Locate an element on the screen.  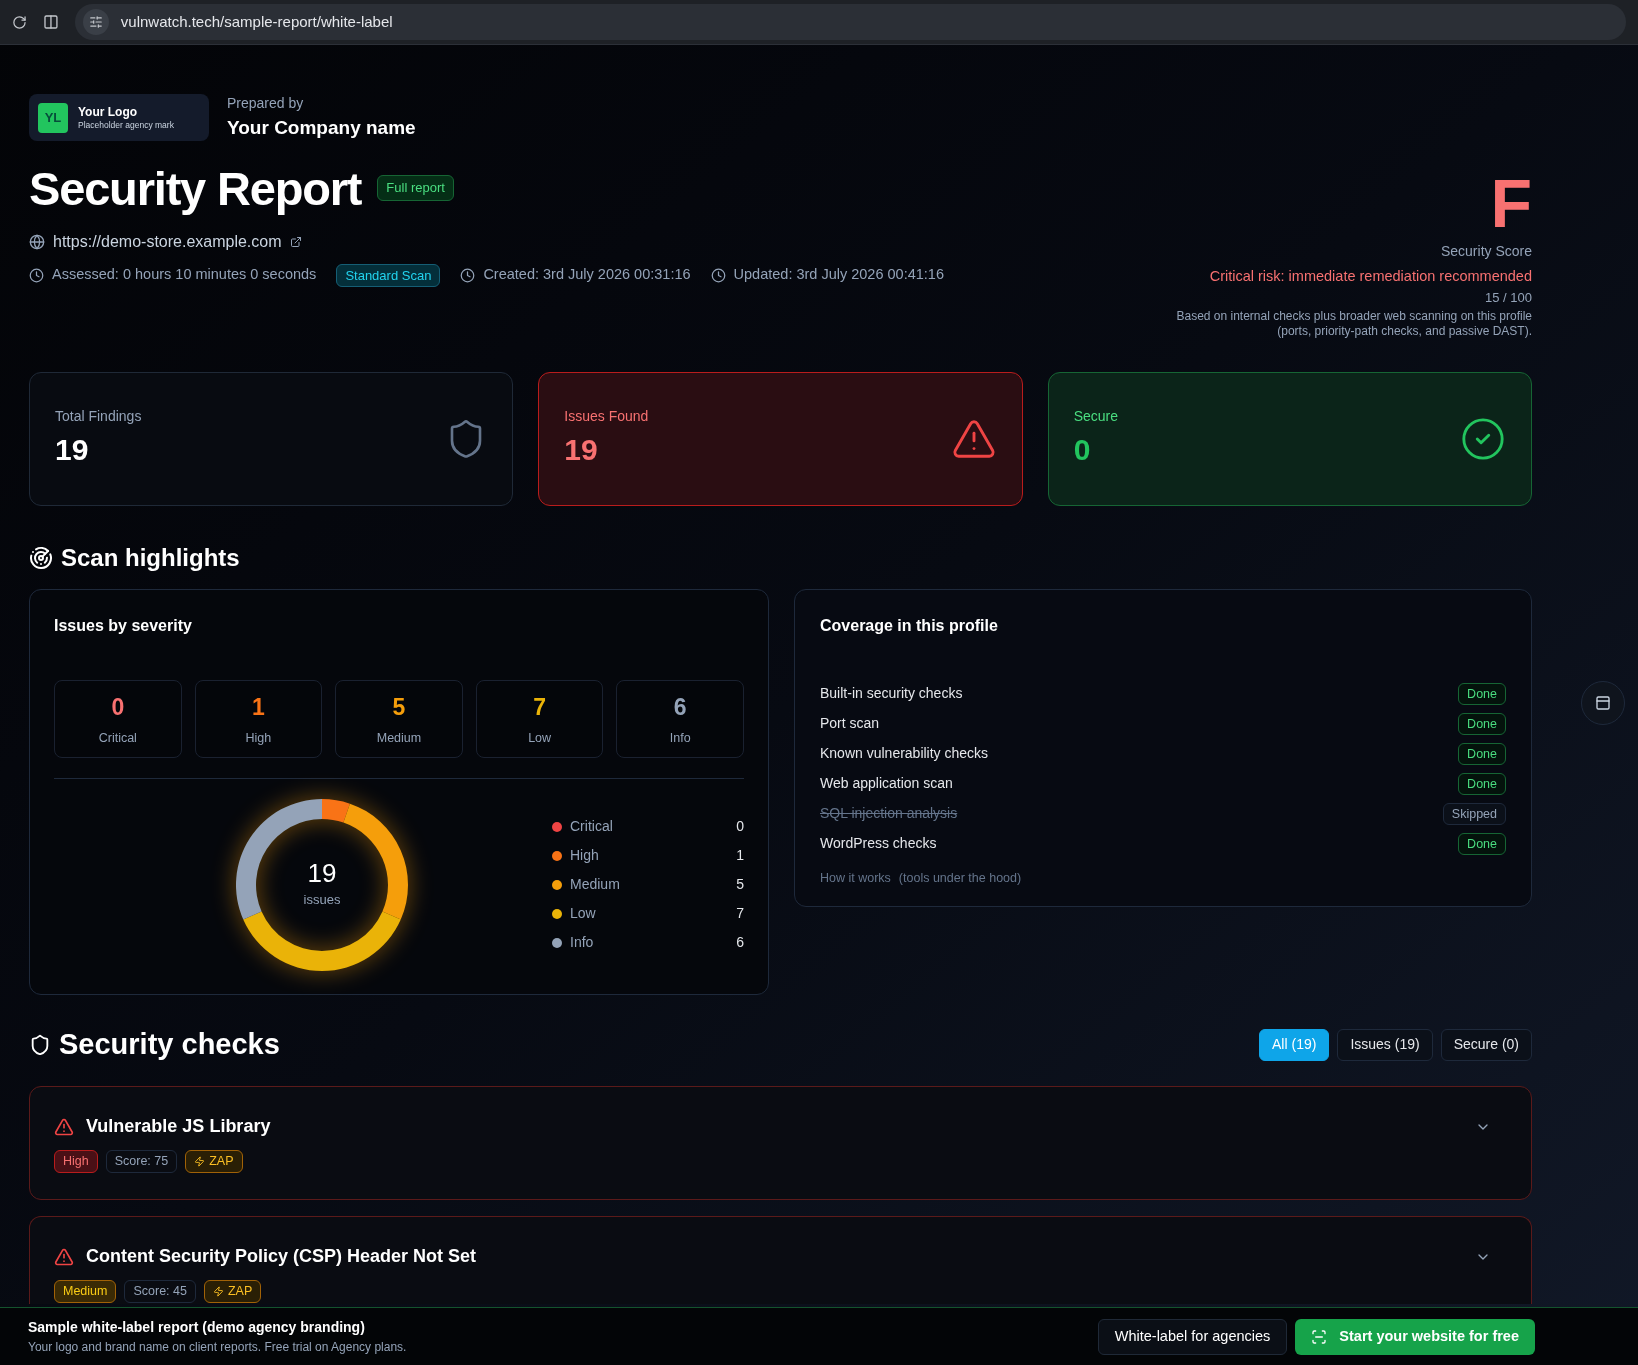
legend-label: Critical is located at coordinates (591, 827).